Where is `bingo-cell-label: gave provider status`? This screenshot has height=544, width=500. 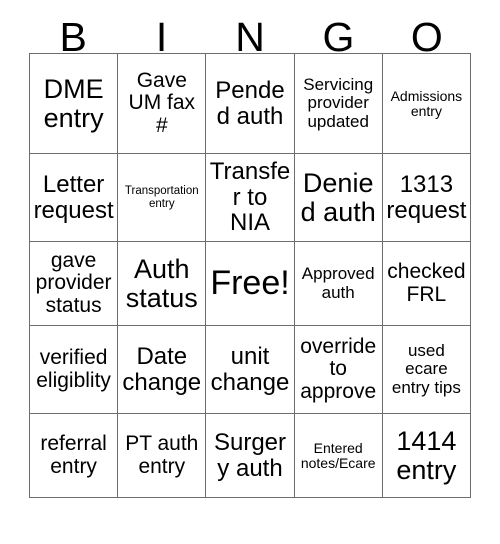
bingo-cell-label: gave provider status is located at coordinates (73, 282).